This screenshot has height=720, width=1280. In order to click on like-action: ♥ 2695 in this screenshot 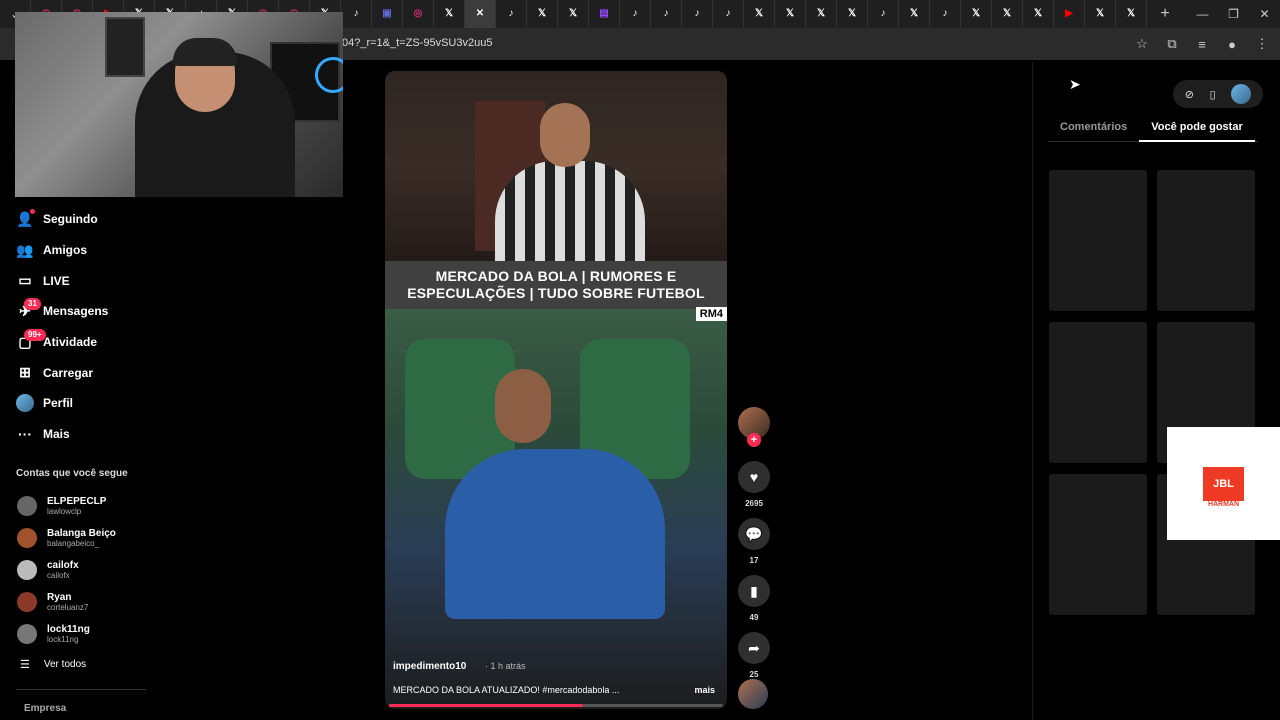, I will do `click(754, 484)`.